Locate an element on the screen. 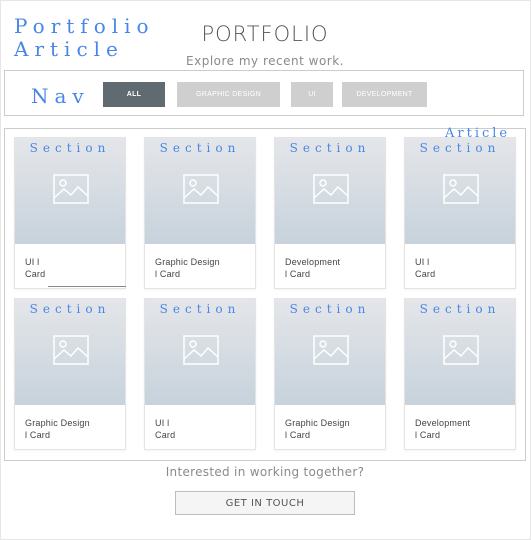 The height and width of the screenshot is (540, 531). filter-ui-button: UI is located at coordinates (312, 94).